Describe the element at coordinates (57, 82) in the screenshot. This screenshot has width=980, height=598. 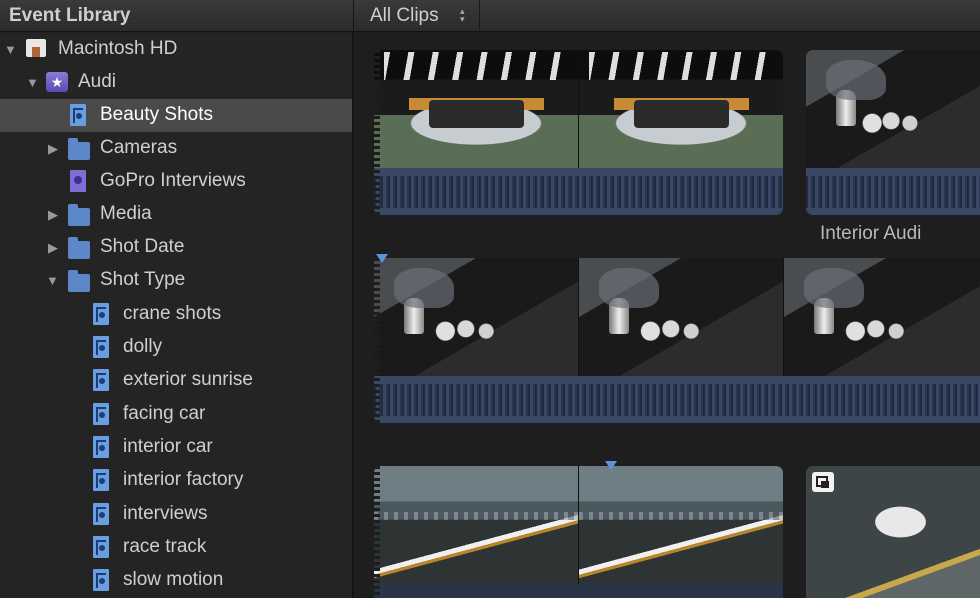
I see `event-star-icon: ★` at that location.